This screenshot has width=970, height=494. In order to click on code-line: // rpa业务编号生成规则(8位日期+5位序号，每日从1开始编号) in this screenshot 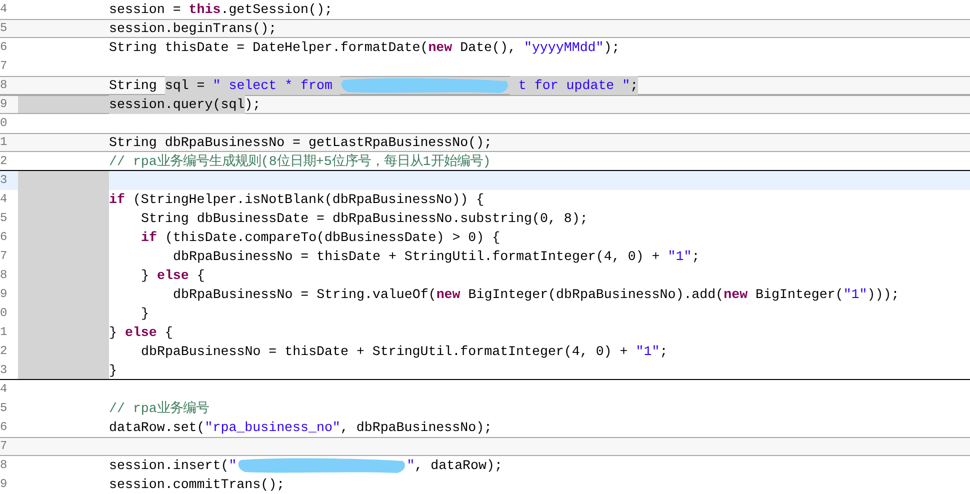, I will do `click(300, 161)`.